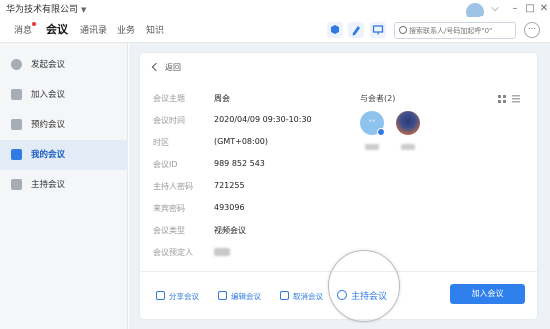  Describe the element at coordinates (381, 132) in the screenshot. I see `host-badge-icon` at that location.